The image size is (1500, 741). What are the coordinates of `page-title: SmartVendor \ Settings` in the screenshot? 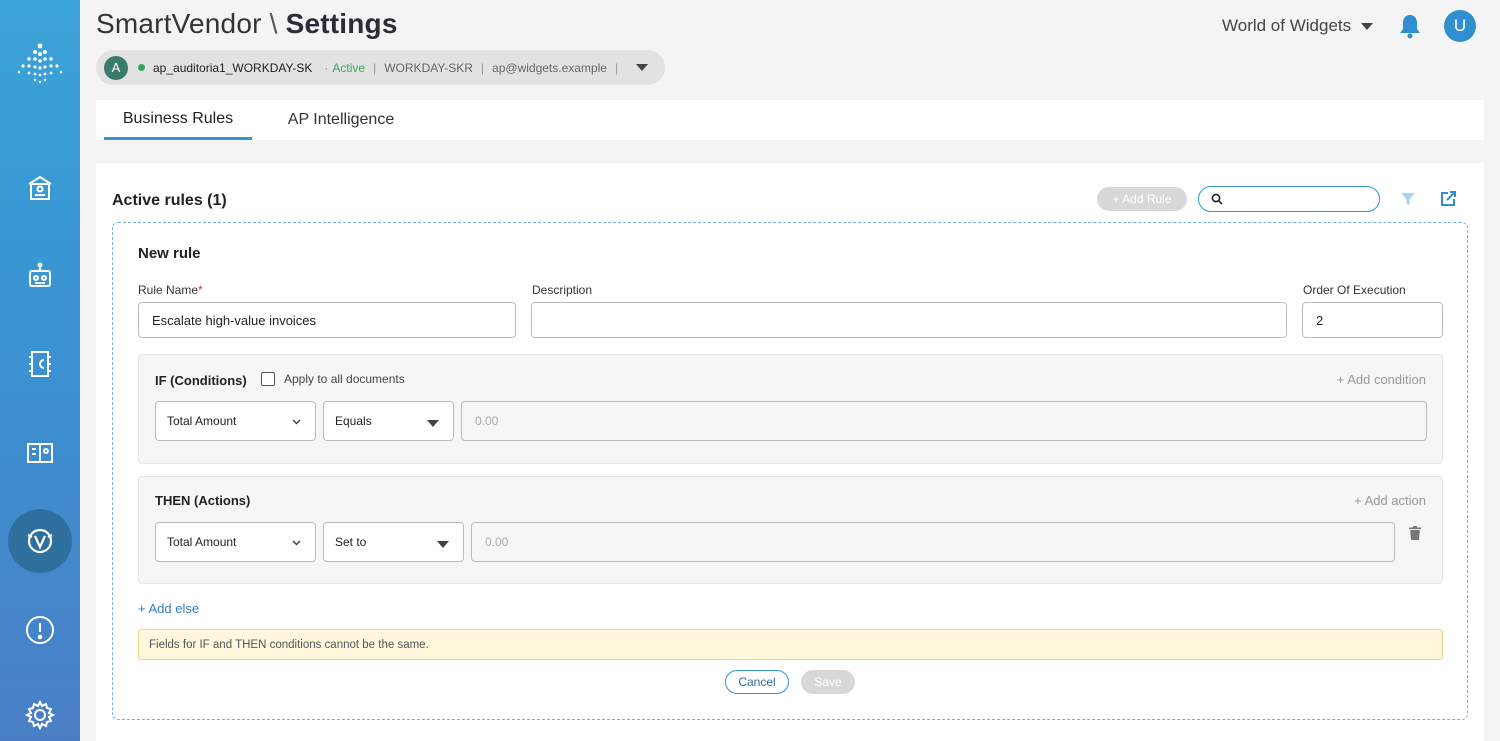 It's located at (247, 24).